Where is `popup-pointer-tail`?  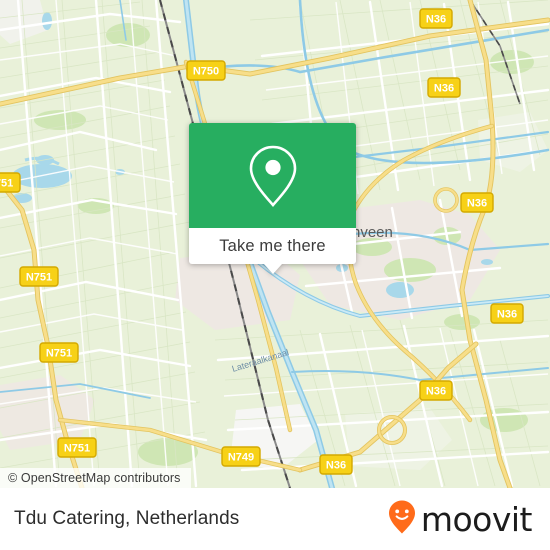
popup-pointer-tail is located at coordinates (272, 269).